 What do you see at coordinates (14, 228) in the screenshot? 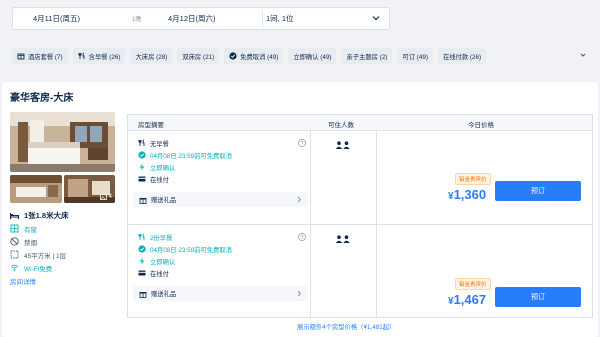
I see `window-icon` at bounding box center [14, 228].